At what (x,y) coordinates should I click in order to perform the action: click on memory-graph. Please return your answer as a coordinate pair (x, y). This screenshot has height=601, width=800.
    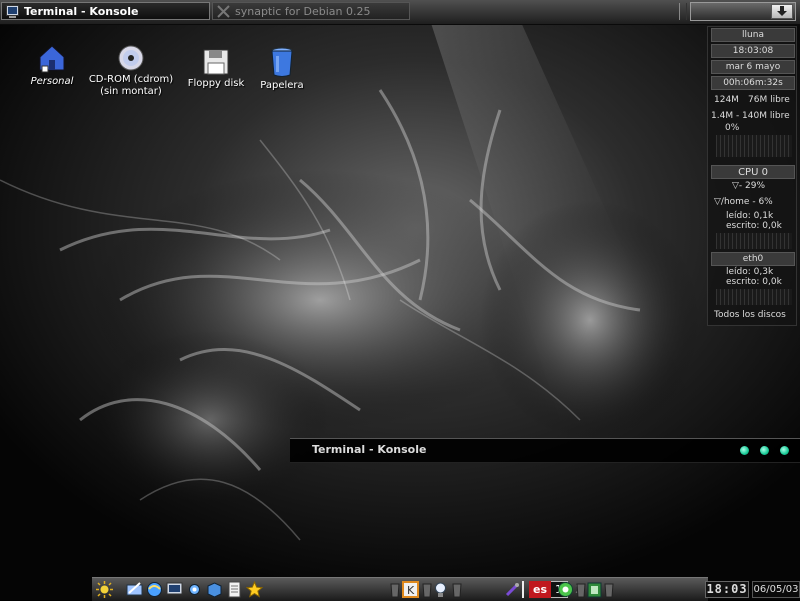
    Looking at the image, I should click on (754, 146).